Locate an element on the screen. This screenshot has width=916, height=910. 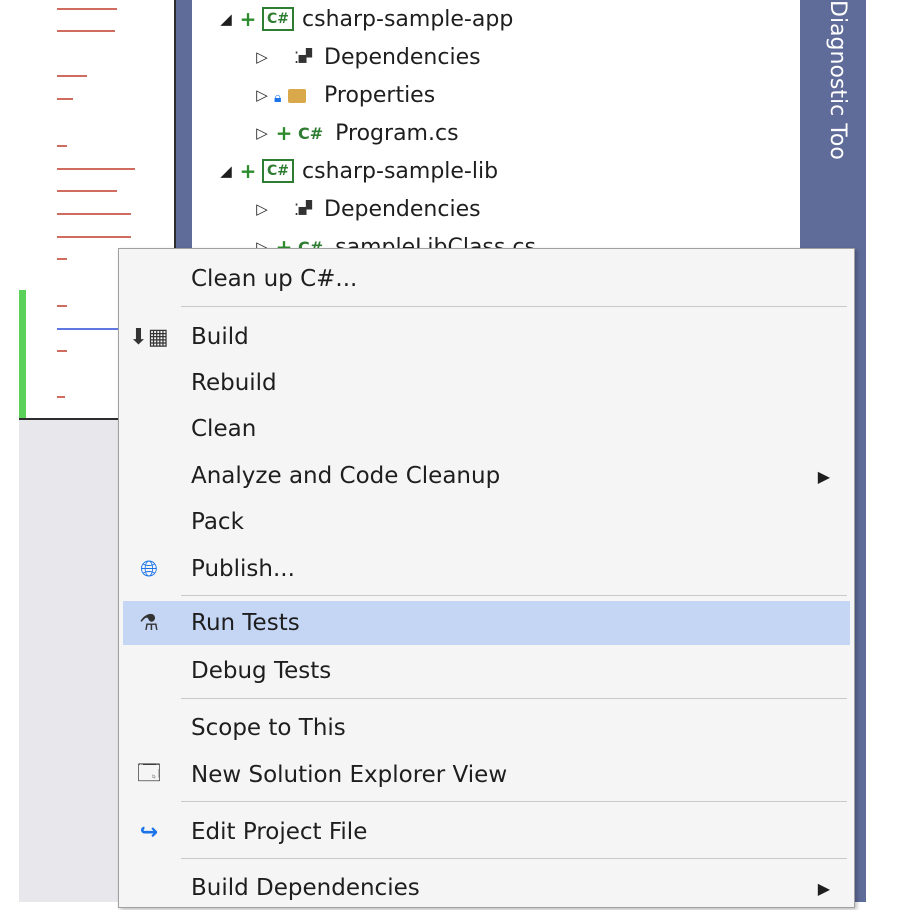
menu-item-label: Scope to This is located at coordinates (268, 728).